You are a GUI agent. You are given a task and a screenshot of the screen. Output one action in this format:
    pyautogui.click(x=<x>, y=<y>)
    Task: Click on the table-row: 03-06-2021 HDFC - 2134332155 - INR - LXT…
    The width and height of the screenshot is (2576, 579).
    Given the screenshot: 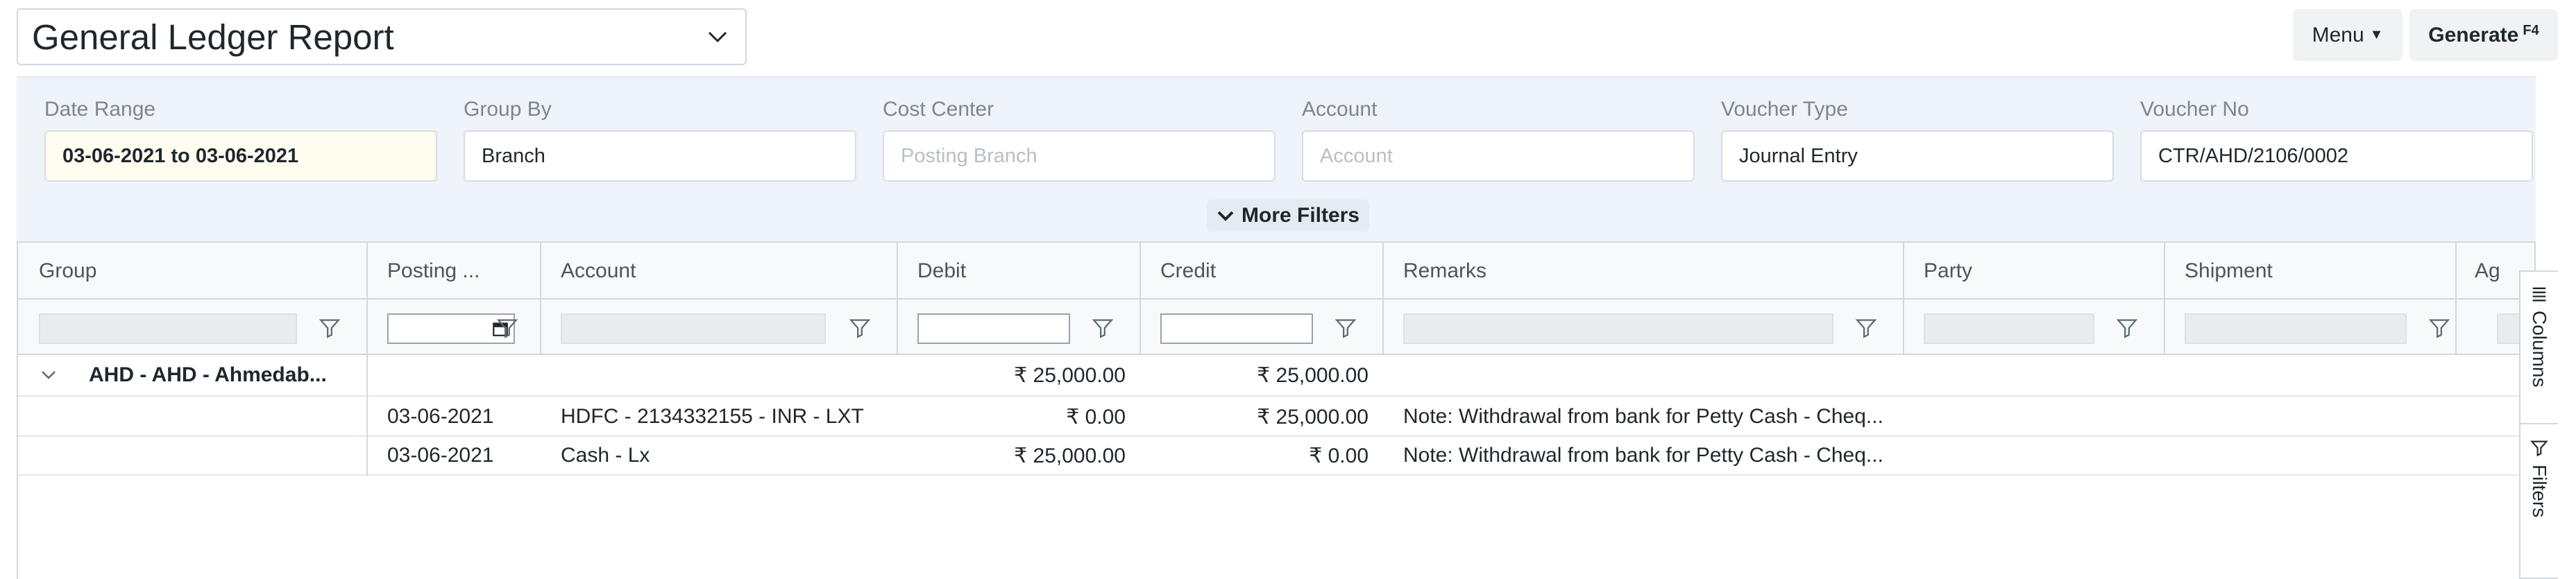 What is the action you would take?
    pyautogui.click(x=1276, y=417)
    